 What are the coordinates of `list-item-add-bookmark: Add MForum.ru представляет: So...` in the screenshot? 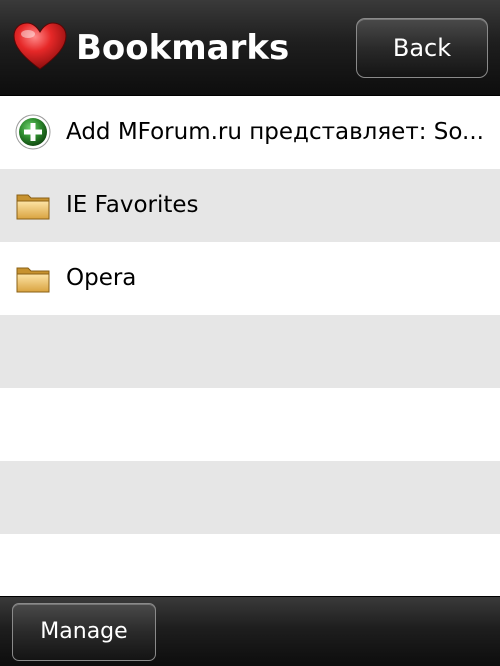 It's located at (250, 132).